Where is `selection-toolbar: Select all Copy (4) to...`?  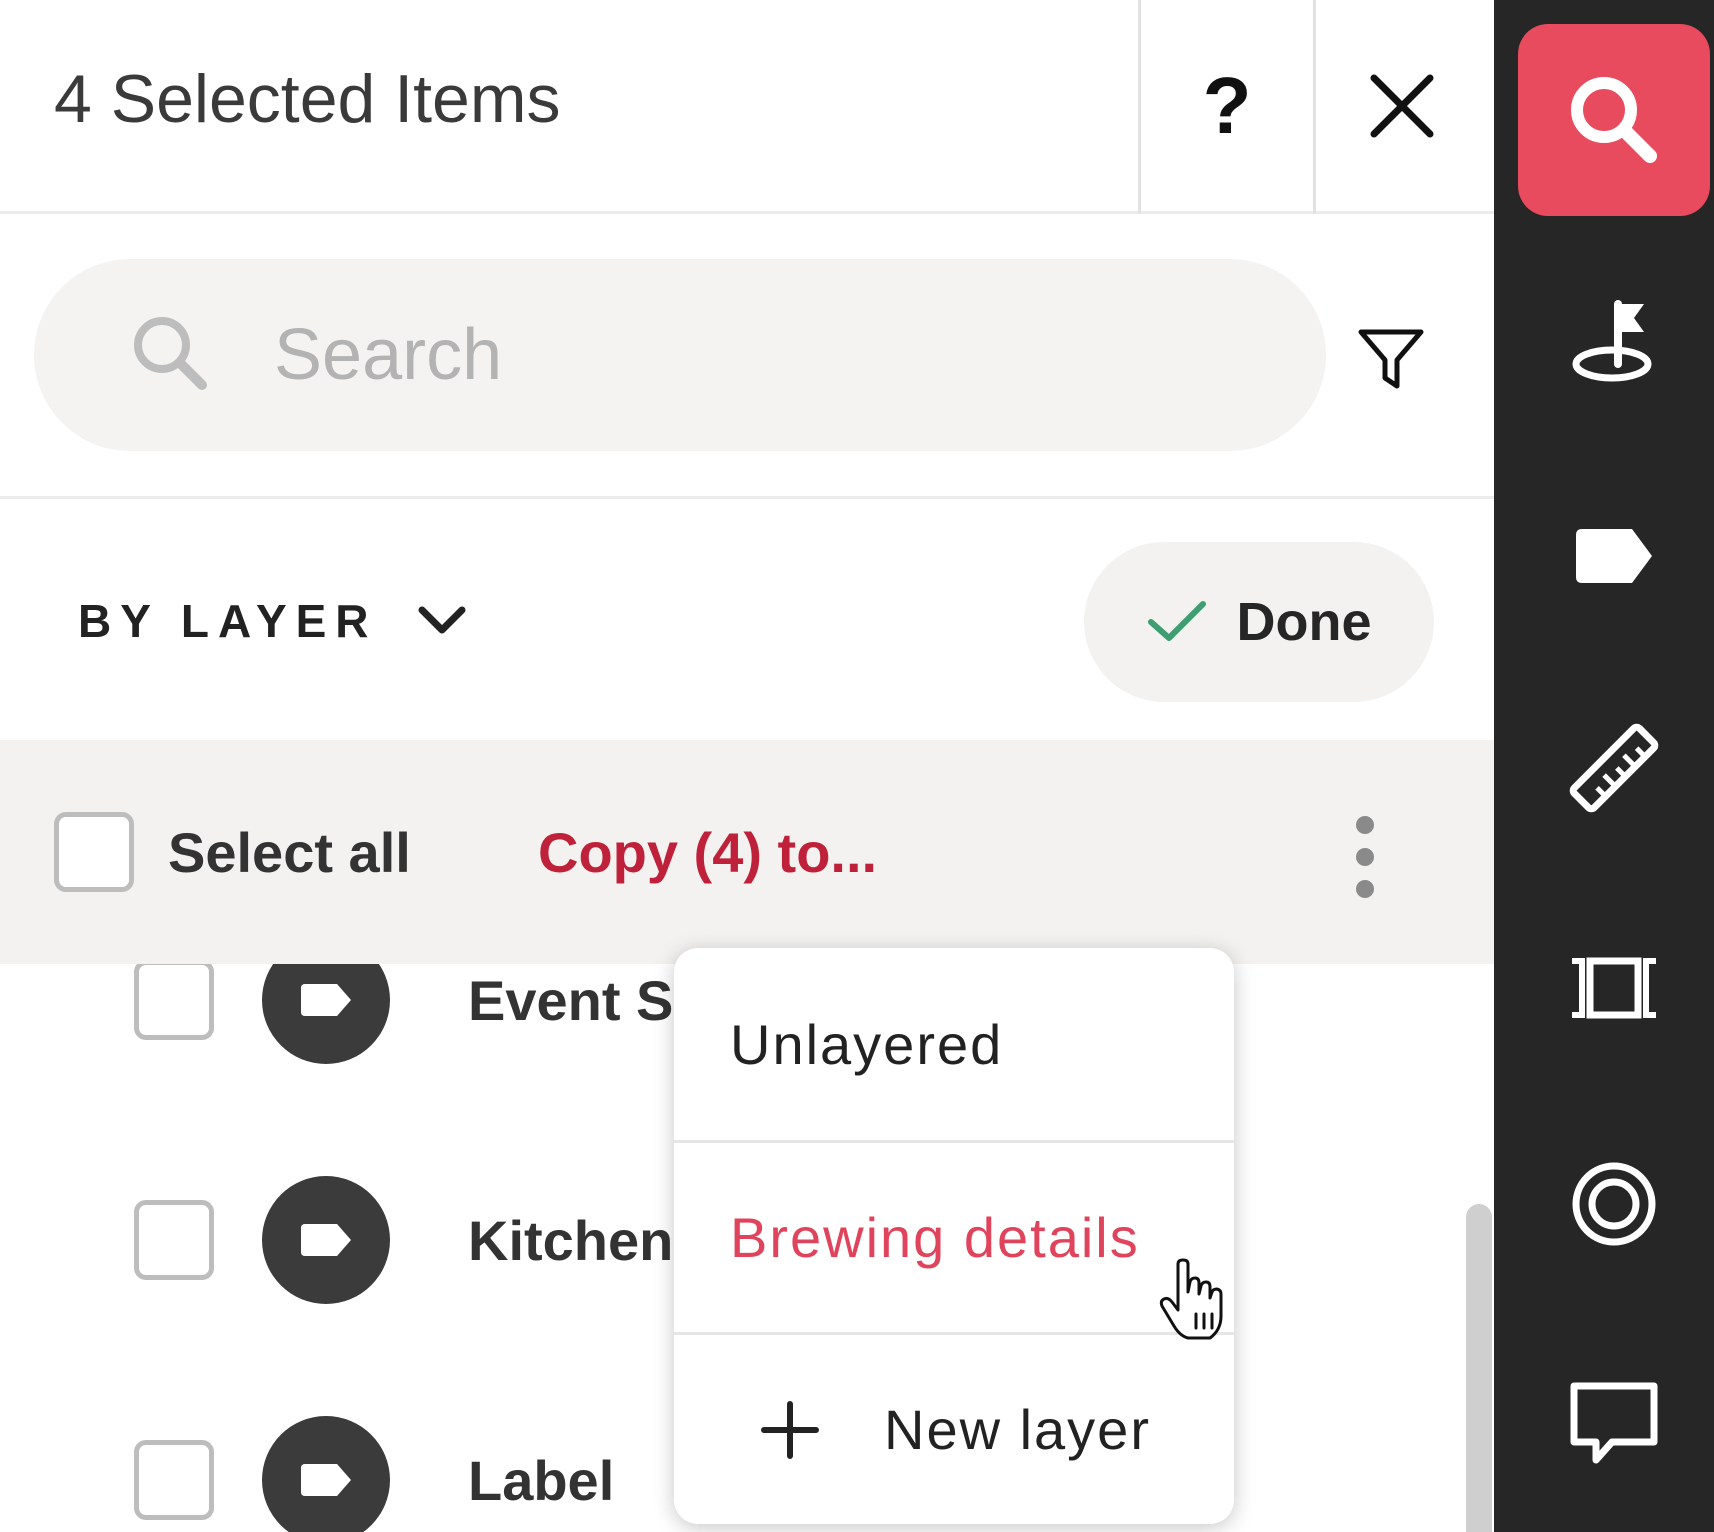
selection-toolbar: Select all Copy (4) to... is located at coordinates (747, 852).